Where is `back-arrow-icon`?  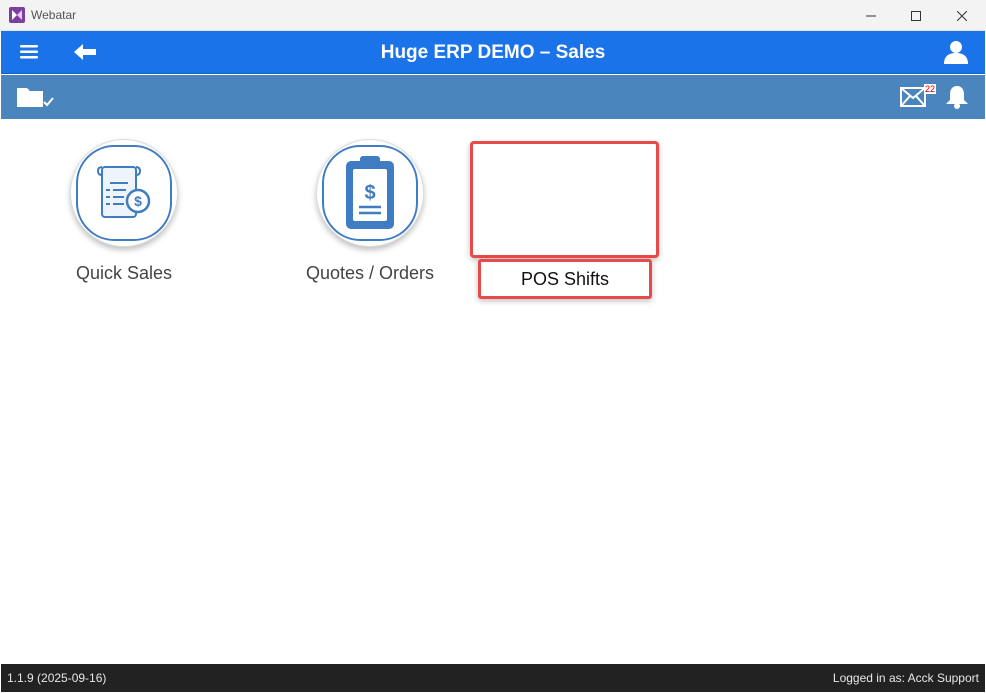
back-arrow-icon is located at coordinates (85, 52).